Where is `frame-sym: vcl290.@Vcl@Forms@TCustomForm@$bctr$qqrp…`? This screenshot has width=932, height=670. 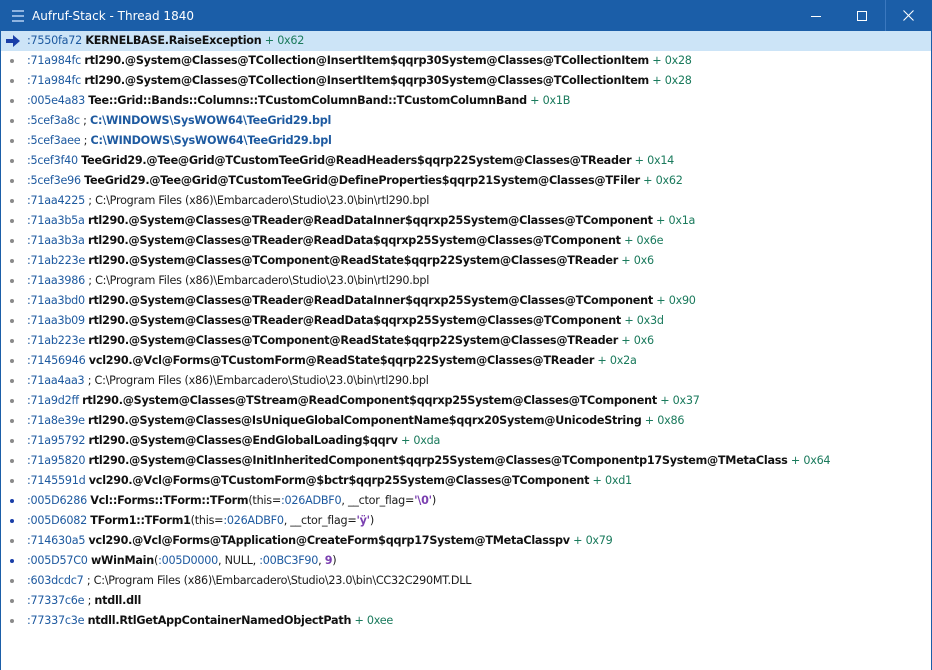
frame-sym: vcl290.@Vcl@Forms@TCustomForm@$bctr$qqrp… is located at coordinates (339, 480).